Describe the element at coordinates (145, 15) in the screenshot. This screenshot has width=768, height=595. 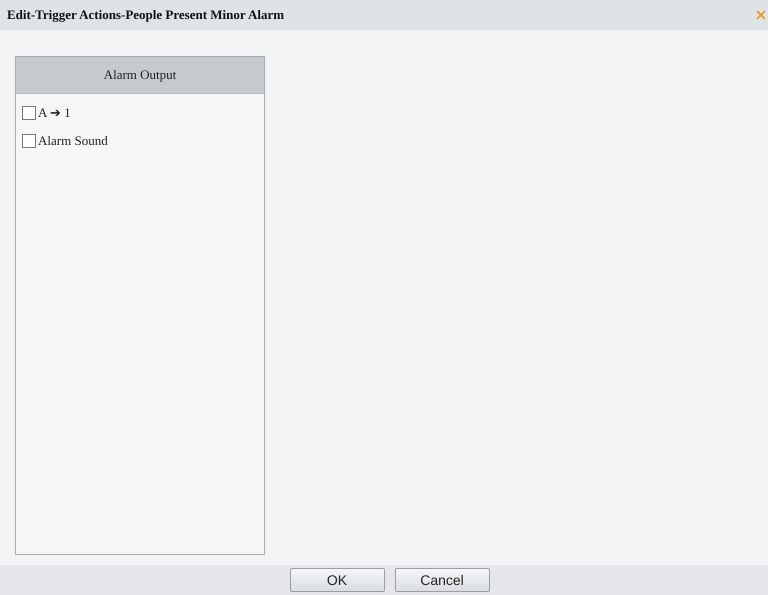
I see `window-title: Edit-Trigger Actions-People Present Minor Alarm` at that location.